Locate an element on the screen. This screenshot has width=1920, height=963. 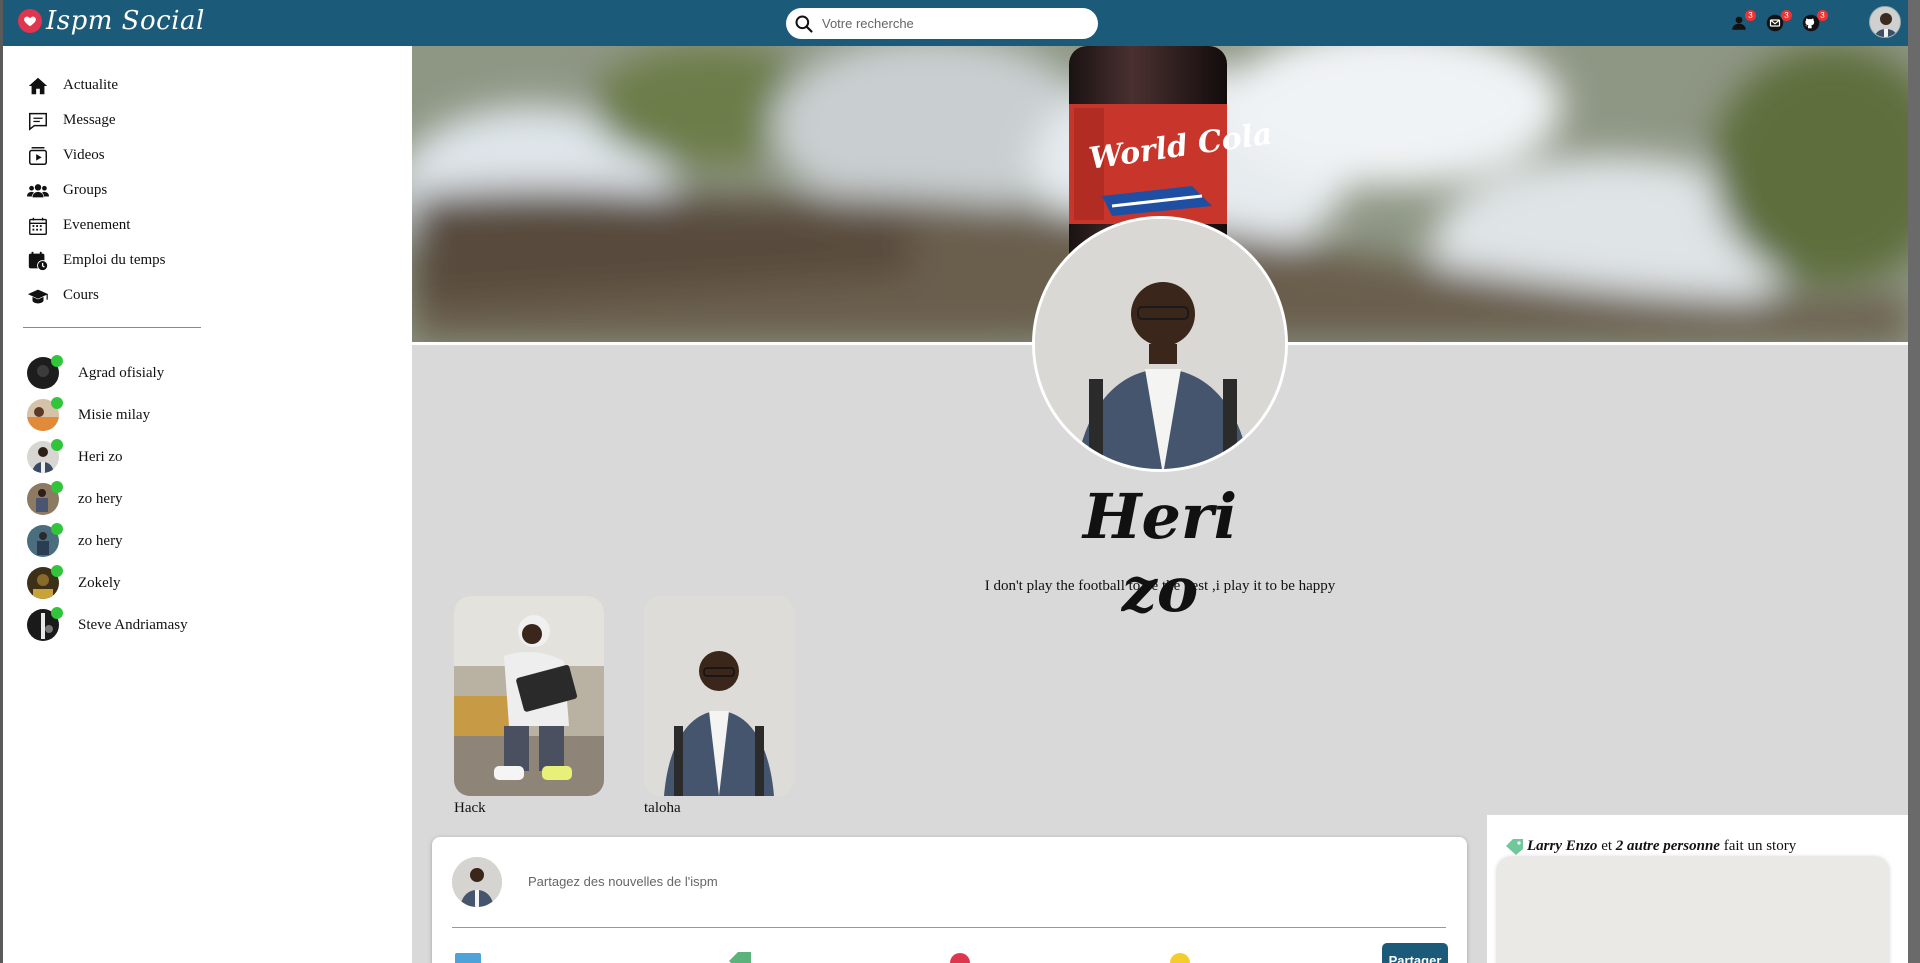
calendar-icon is located at coordinates (38, 226).